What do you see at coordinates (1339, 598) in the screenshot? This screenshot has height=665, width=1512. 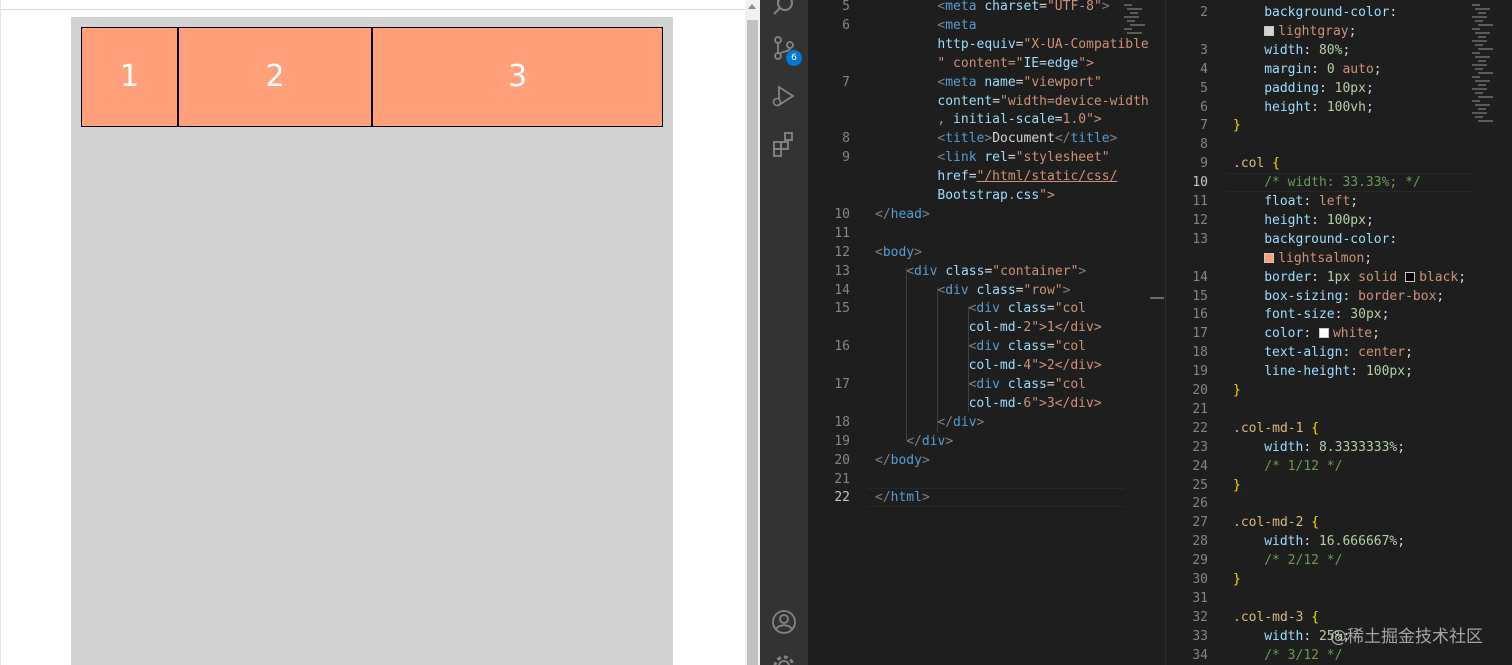 I see `css-editor-code-line: 31` at bounding box center [1339, 598].